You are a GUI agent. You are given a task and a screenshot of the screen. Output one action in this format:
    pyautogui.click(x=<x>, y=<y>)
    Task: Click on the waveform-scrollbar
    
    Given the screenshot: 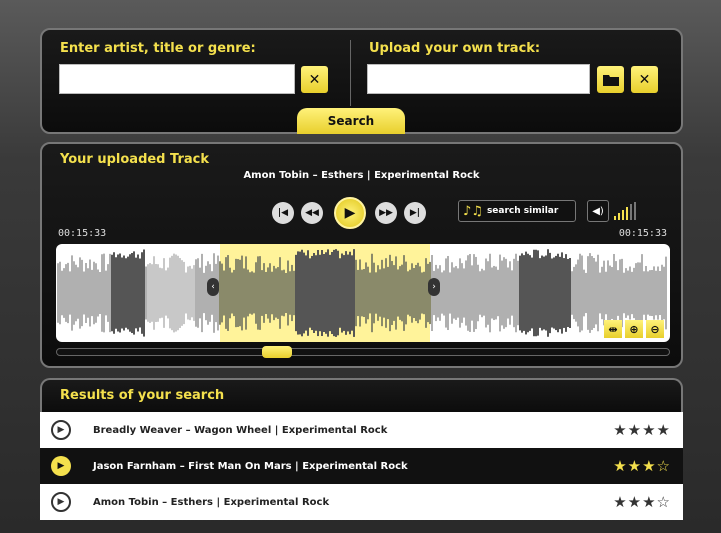 What is the action you would take?
    pyautogui.click(x=363, y=352)
    